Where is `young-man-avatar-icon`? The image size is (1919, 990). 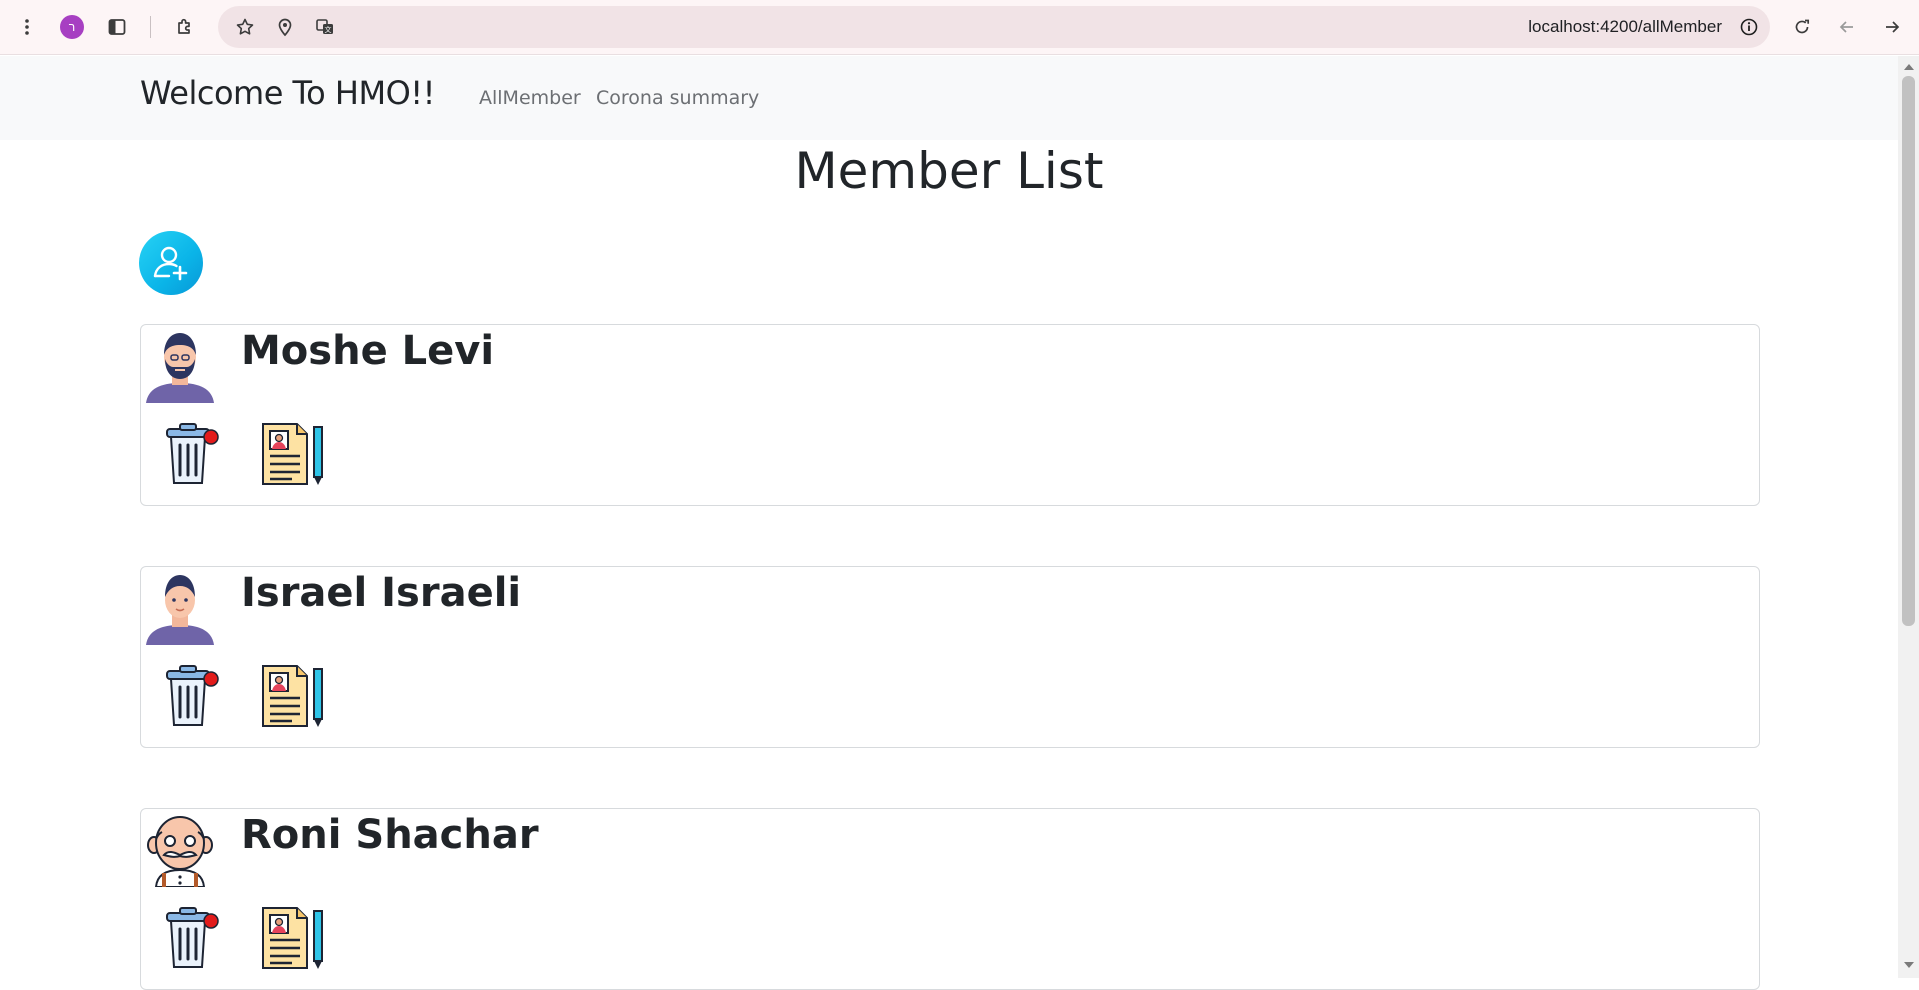 young-man-avatar-icon is located at coordinates (180, 607).